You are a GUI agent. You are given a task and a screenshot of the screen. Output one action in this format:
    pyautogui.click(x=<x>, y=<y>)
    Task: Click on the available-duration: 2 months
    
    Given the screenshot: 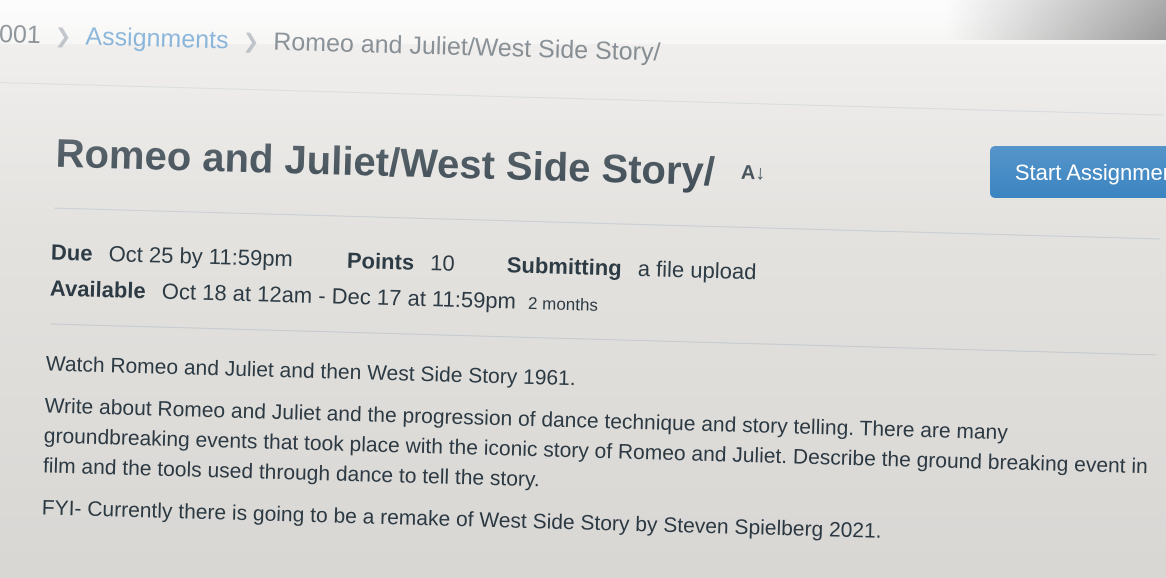 What is the action you would take?
    pyautogui.click(x=563, y=304)
    